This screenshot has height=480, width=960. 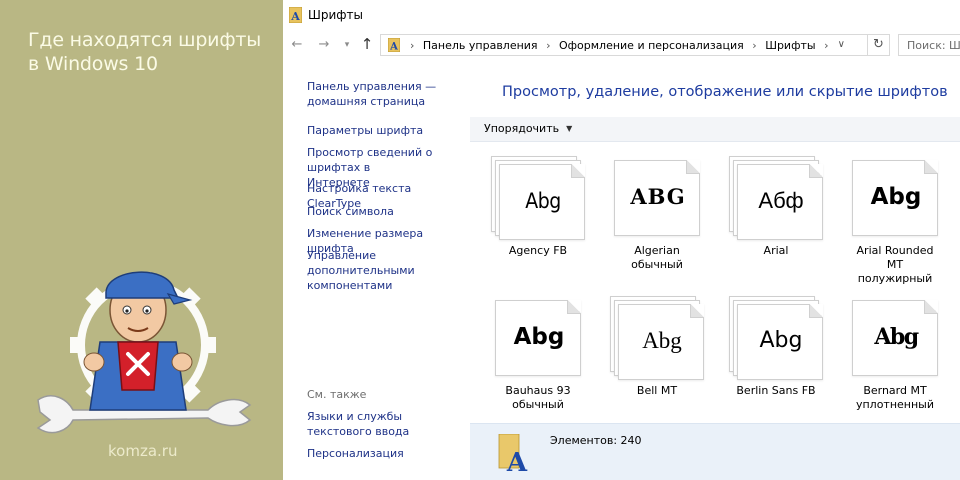 I want to click on font-file-icon: ABG, so click(x=657, y=198).